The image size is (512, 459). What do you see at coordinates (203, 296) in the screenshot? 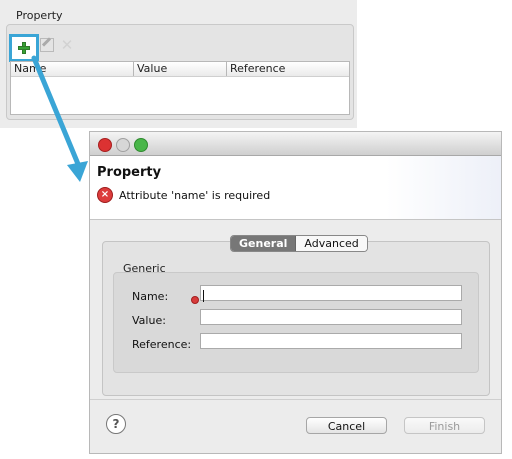
I see `text-cursor` at bounding box center [203, 296].